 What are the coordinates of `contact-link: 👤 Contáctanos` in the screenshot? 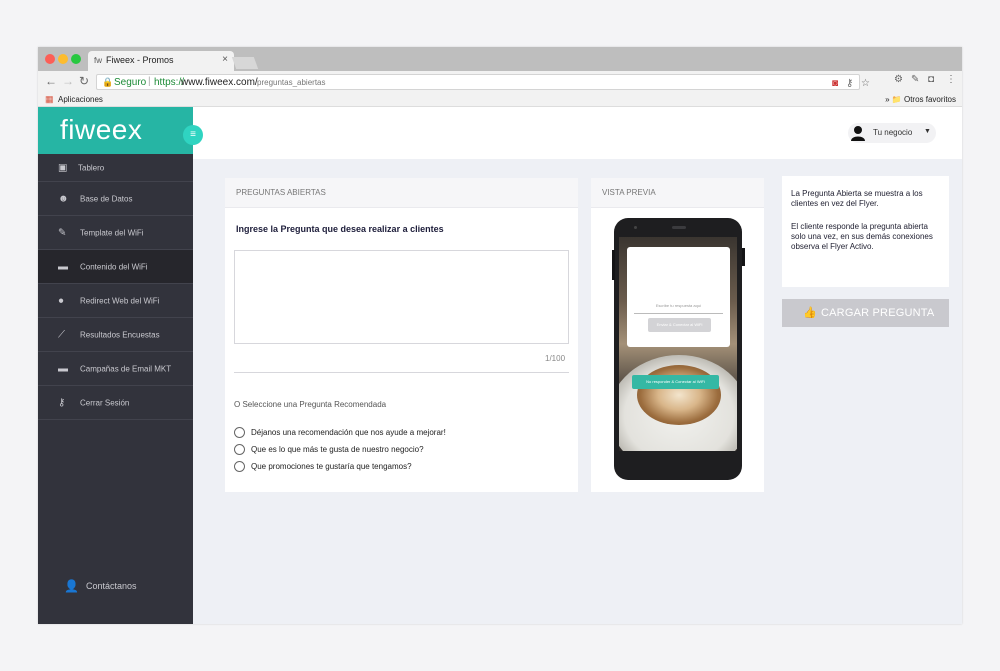 It's located at (115, 586).